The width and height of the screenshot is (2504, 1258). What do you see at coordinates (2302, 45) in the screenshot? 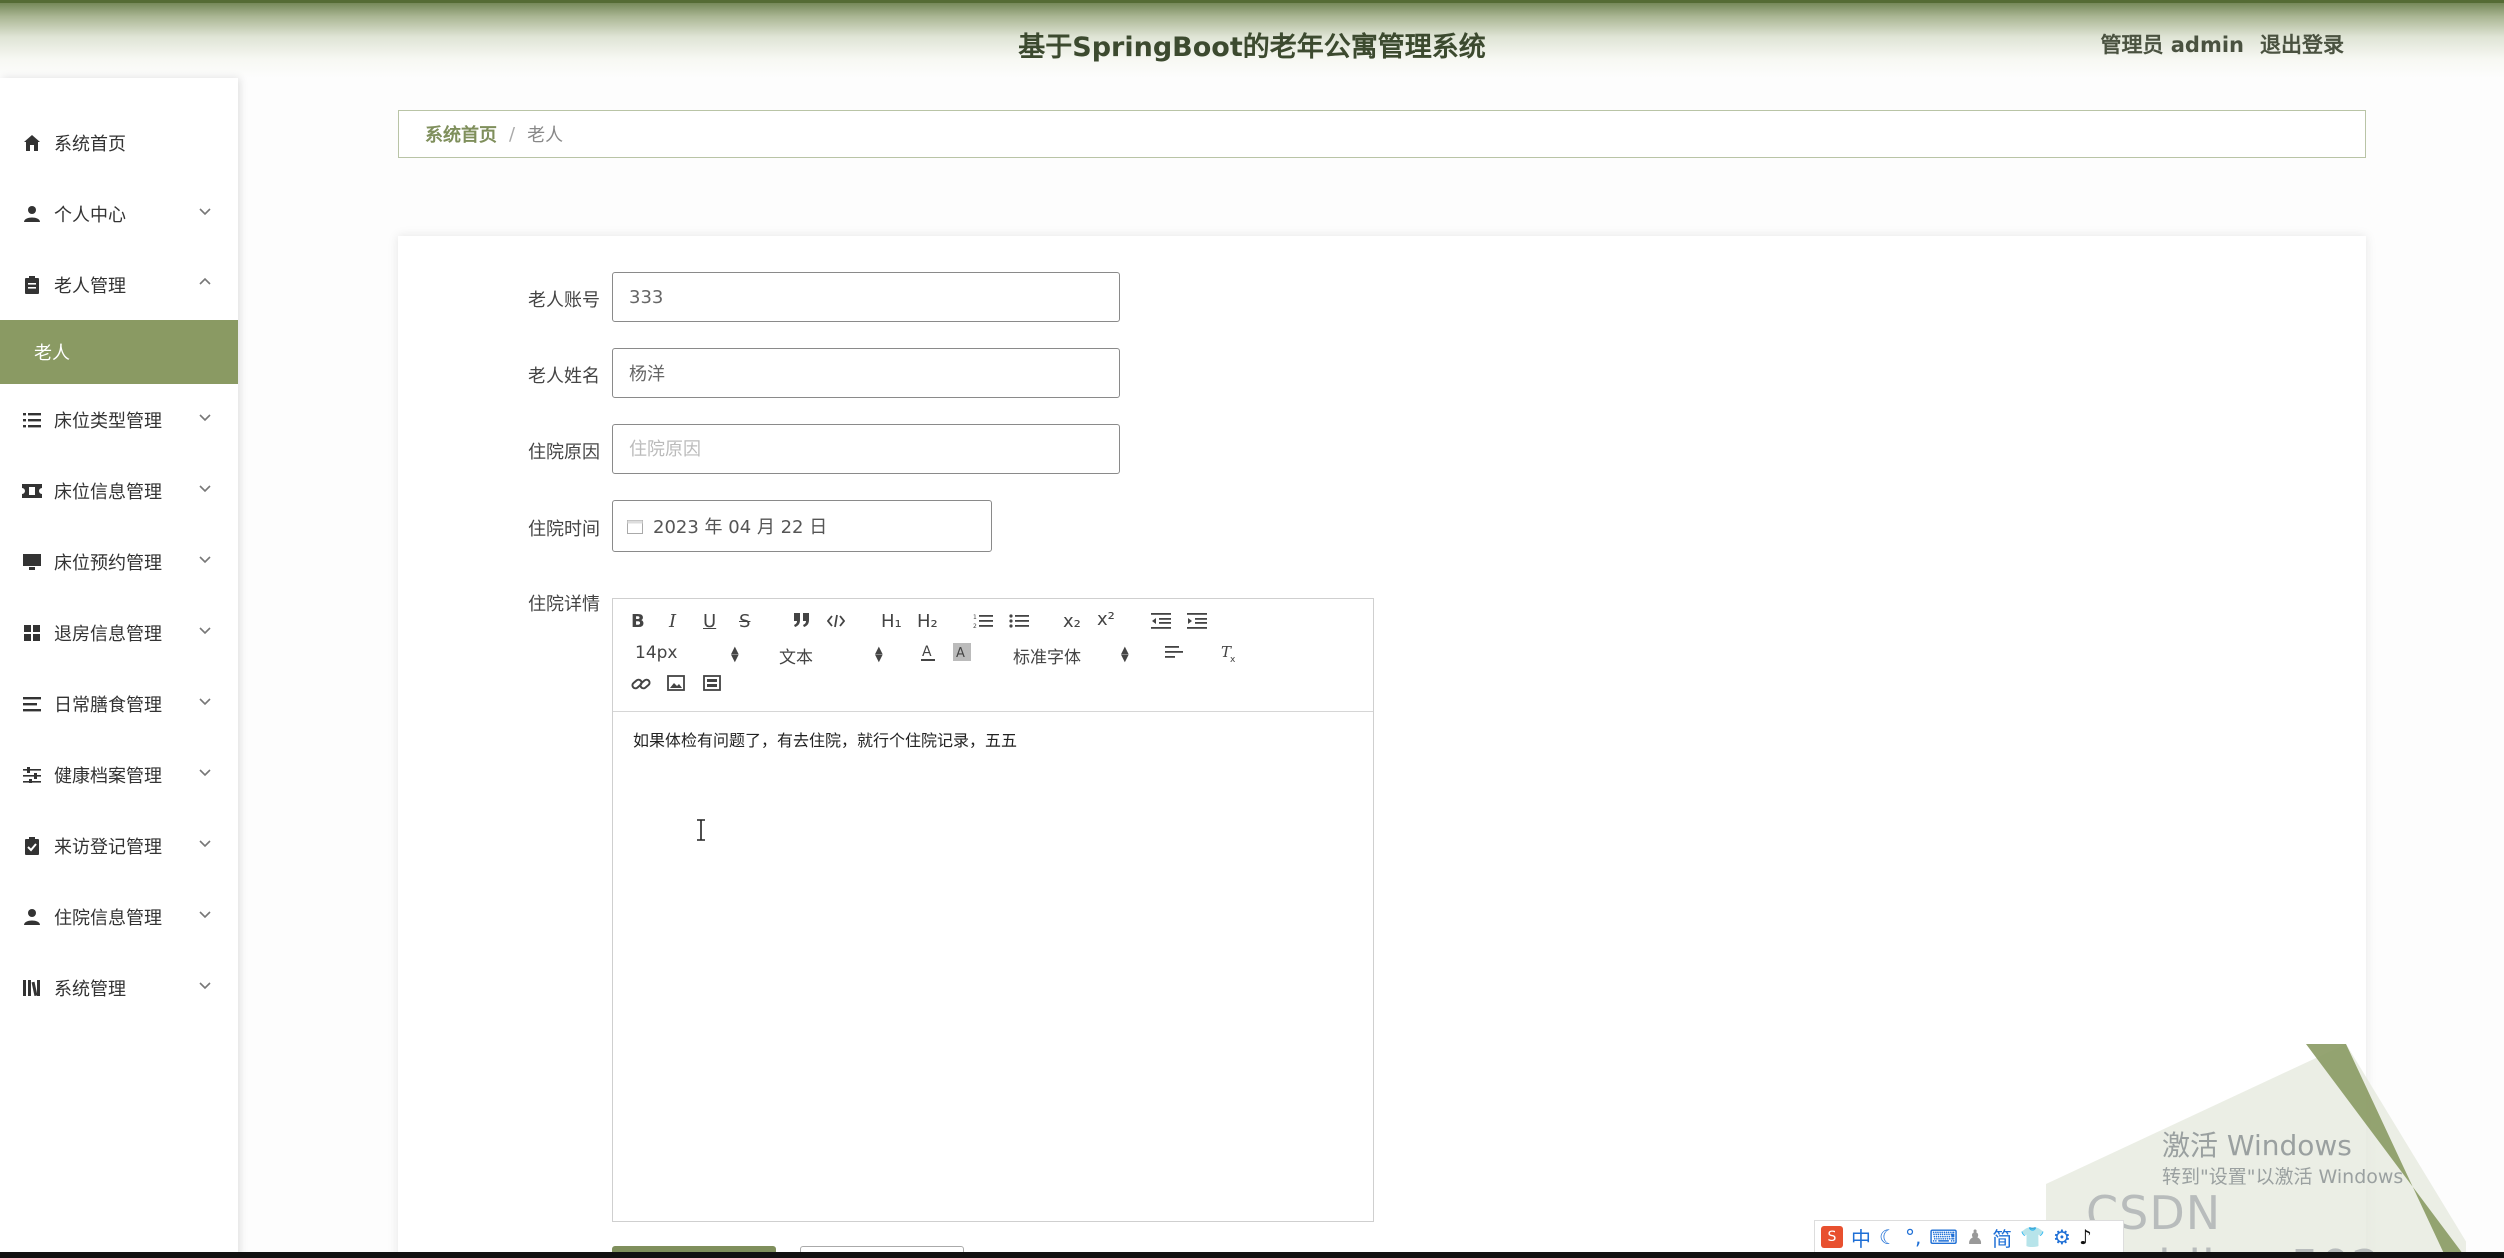
I see `logout-link: 退出登录` at bounding box center [2302, 45].